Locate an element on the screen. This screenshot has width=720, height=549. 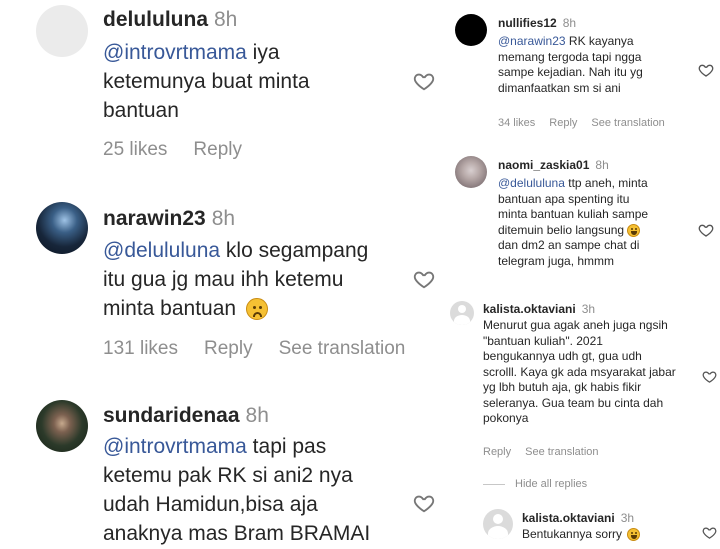
hide-replies-button: Hide all replies is located at coordinates (558, 484).